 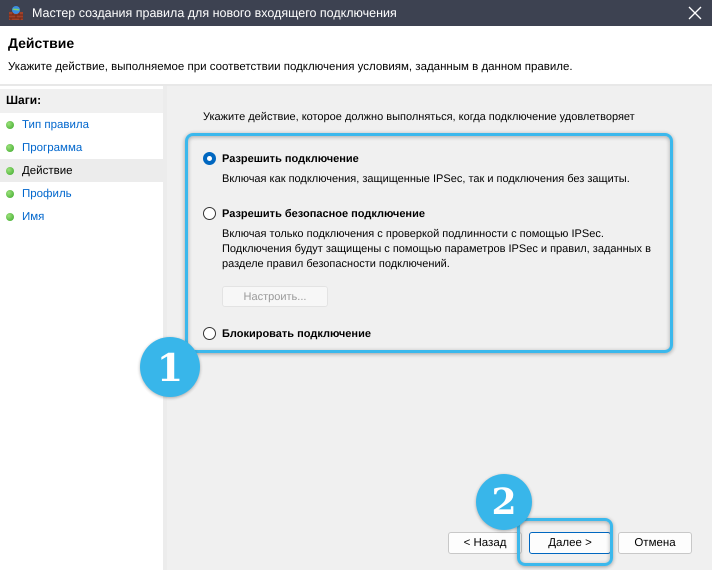 What do you see at coordinates (16, 13) in the screenshot?
I see `firewall-icon` at bounding box center [16, 13].